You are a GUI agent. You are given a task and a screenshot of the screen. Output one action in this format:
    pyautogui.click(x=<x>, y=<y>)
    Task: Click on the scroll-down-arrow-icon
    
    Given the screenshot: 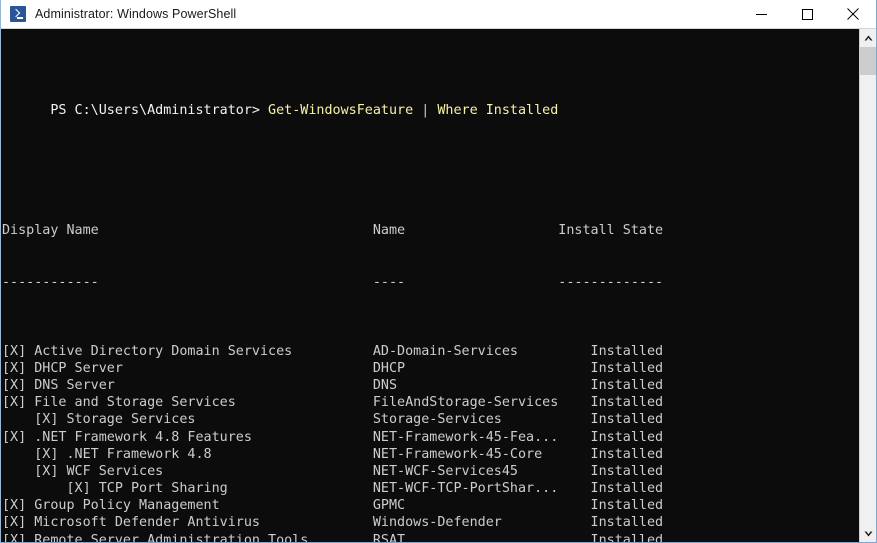 What is the action you would take?
    pyautogui.click(x=868, y=533)
    